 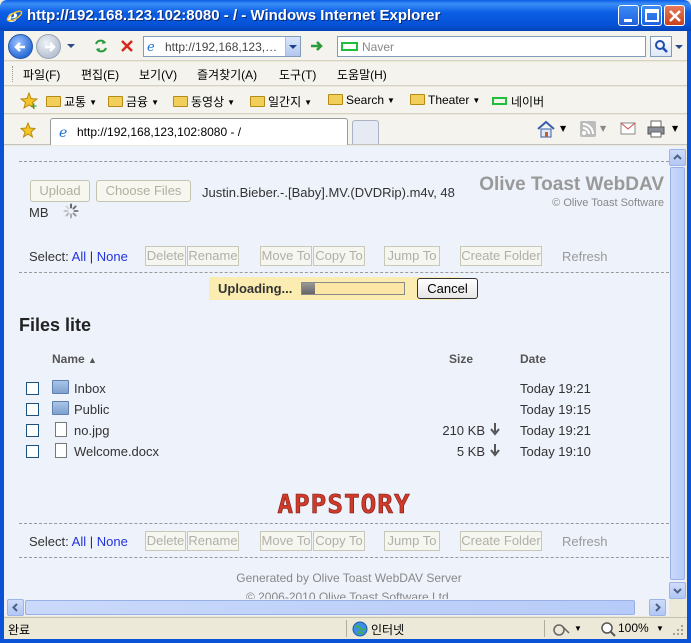 I want to click on mail-icon, so click(x=628, y=128).